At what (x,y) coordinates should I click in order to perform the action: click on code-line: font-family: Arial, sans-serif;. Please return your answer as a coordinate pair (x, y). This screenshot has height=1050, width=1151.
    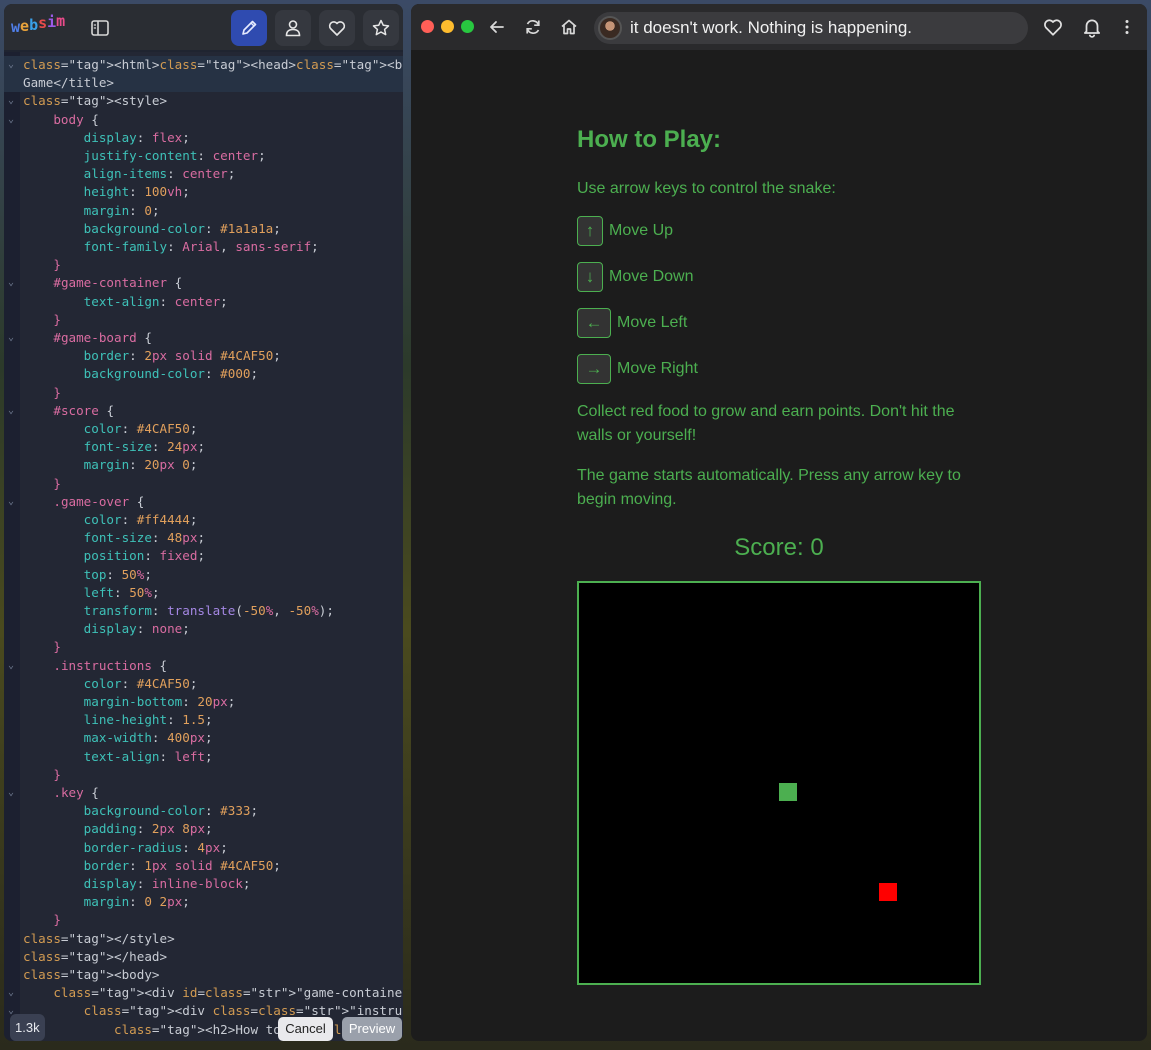
    Looking at the image, I should click on (203, 247).